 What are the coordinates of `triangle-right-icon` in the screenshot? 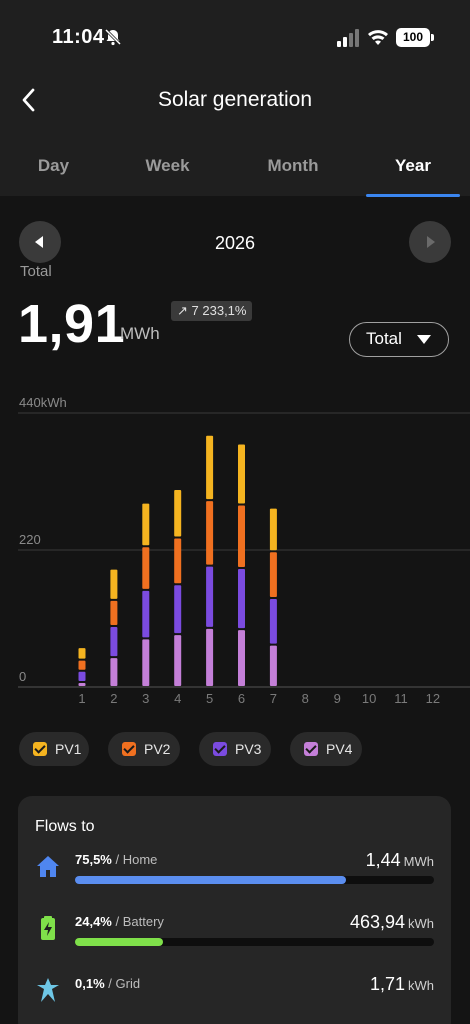 It's located at (431, 242).